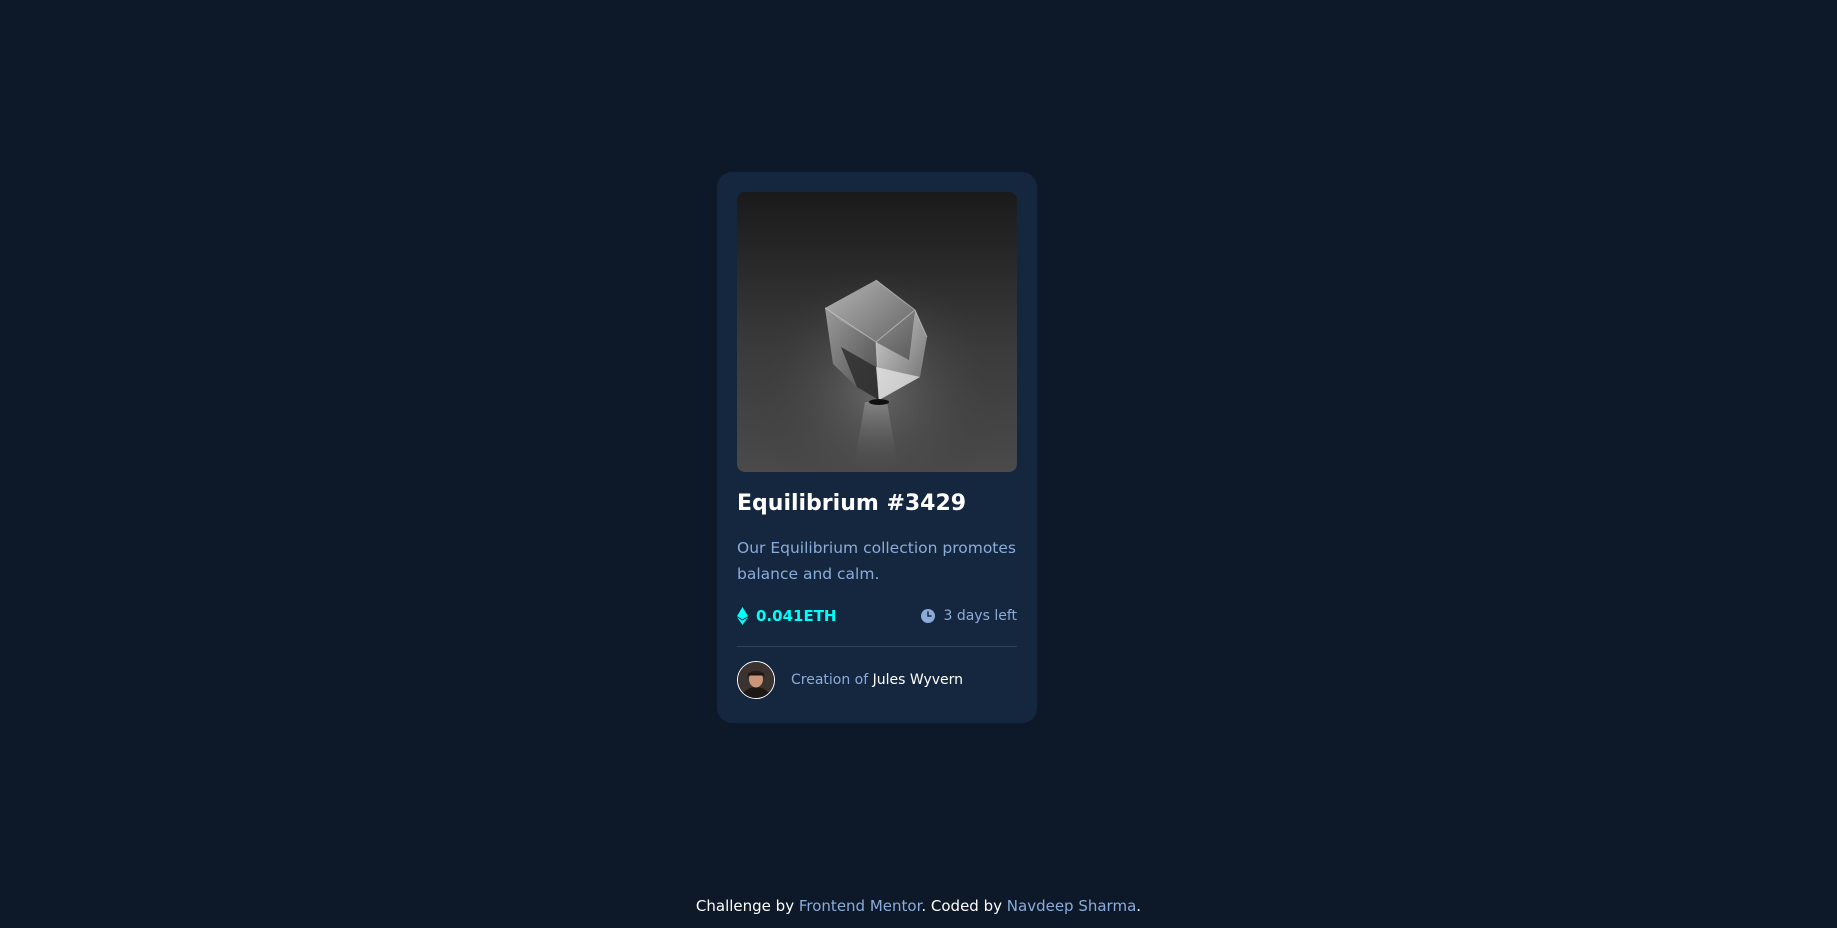  What do you see at coordinates (928, 615) in the screenshot?
I see `clock-icon` at bounding box center [928, 615].